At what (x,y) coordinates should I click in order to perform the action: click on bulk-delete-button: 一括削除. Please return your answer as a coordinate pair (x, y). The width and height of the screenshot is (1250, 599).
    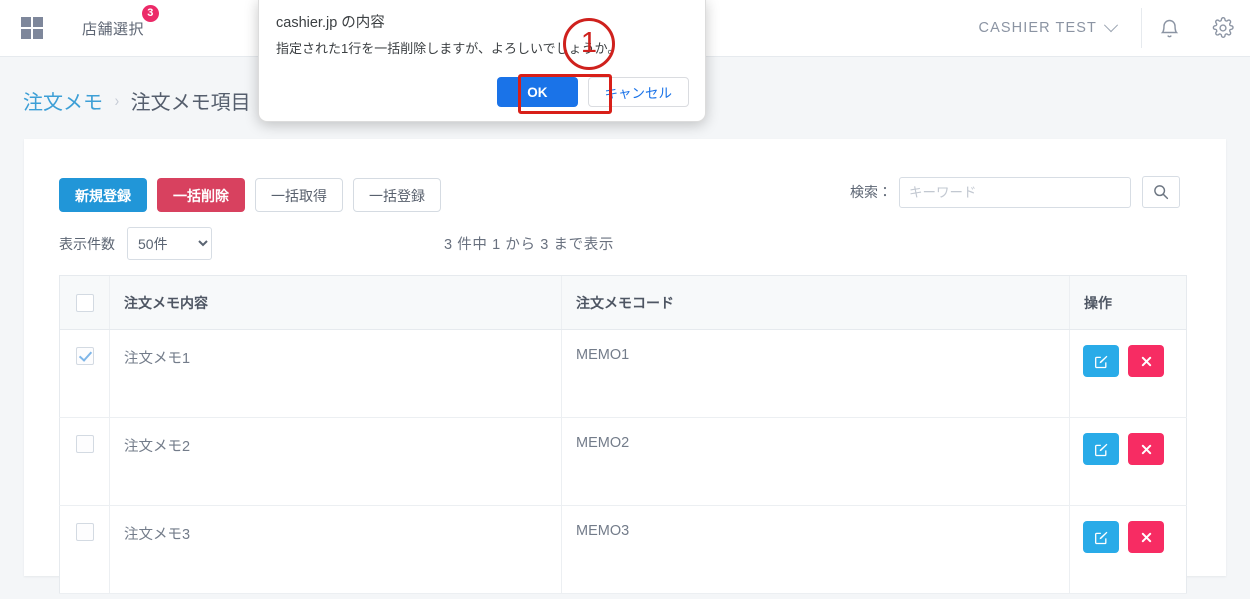
    Looking at the image, I should click on (201, 195).